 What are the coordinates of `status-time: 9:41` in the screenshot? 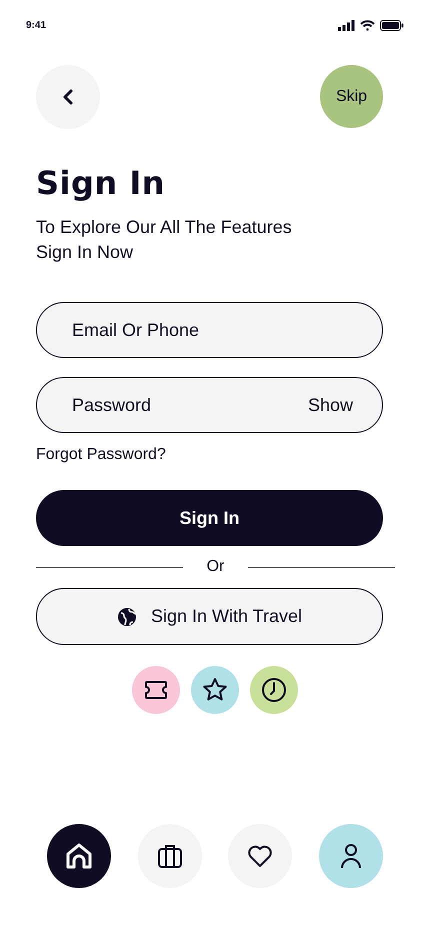 It's located at (36, 25).